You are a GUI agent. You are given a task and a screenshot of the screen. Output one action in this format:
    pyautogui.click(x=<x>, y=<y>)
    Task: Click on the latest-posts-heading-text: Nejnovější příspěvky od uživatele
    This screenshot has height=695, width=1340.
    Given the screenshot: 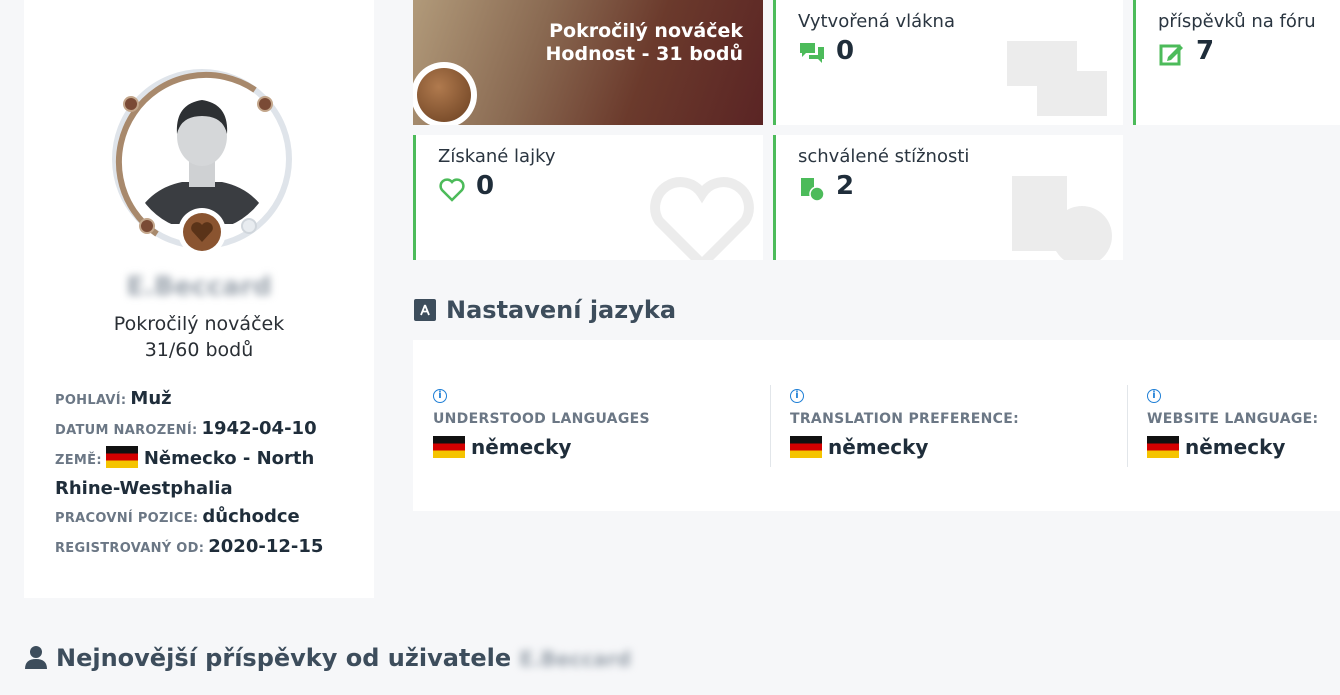 What is the action you would take?
    pyautogui.click(x=284, y=658)
    